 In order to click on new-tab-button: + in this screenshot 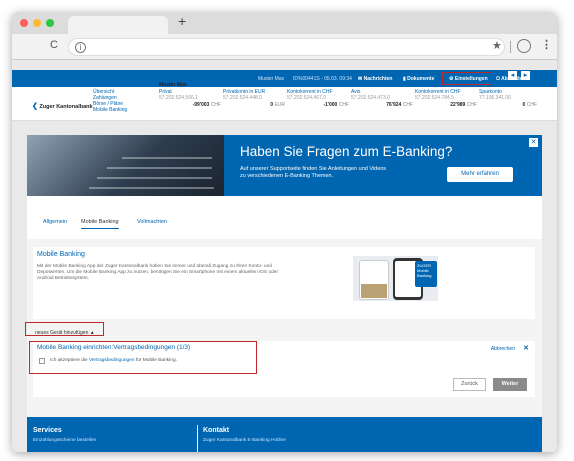, I will do `click(182, 21)`.